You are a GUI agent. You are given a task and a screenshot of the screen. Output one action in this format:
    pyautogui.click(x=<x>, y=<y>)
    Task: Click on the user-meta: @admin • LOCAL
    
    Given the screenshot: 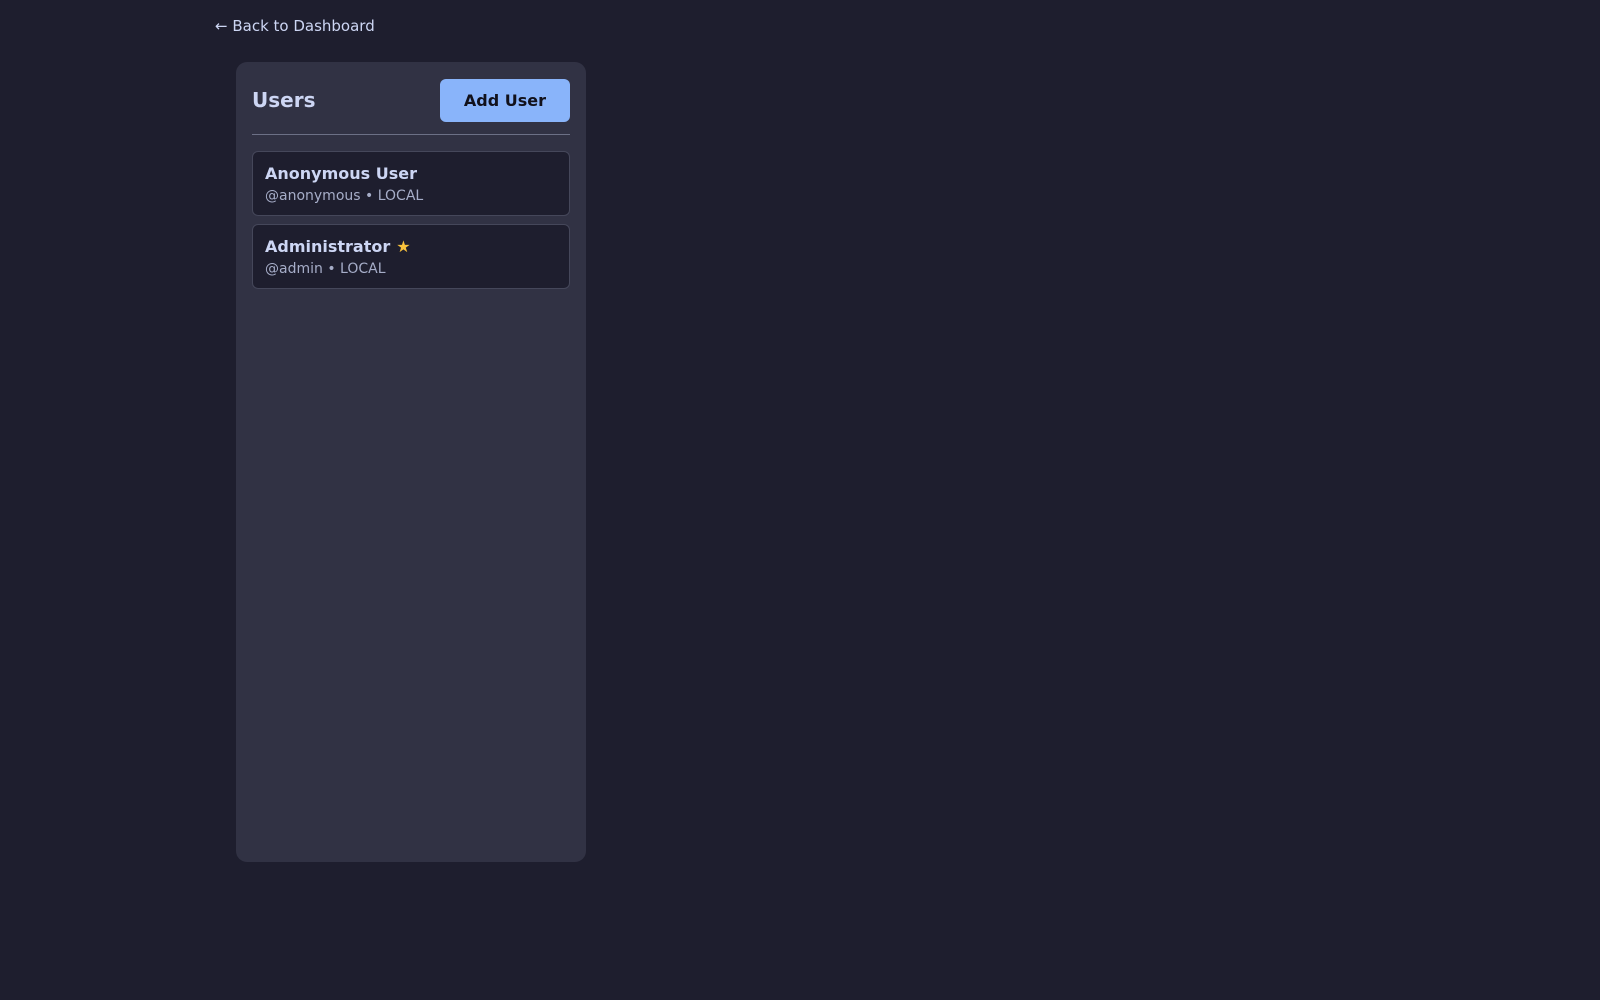 What is the action you would take?
    pyautogui.click(x=411, y=269)
    